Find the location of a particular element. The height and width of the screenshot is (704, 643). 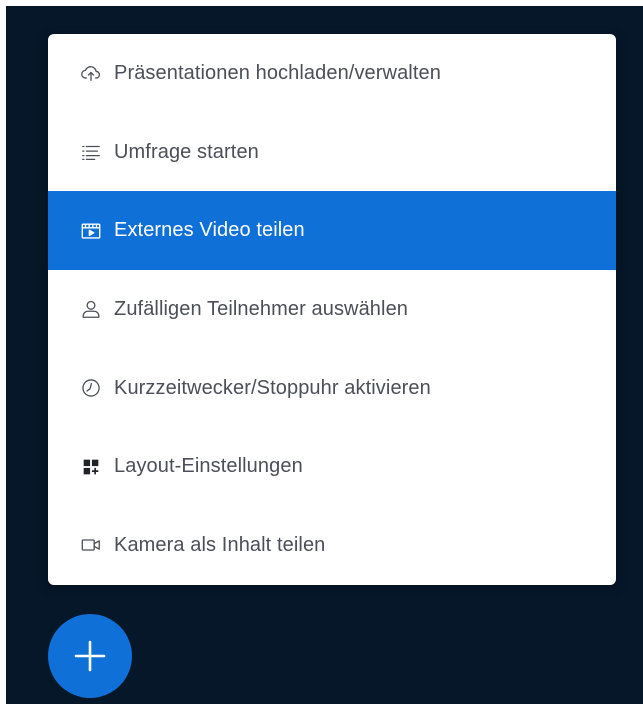

menu-item-layout-settings: Layout-Einstellungen is located at coordinates (332, 466).